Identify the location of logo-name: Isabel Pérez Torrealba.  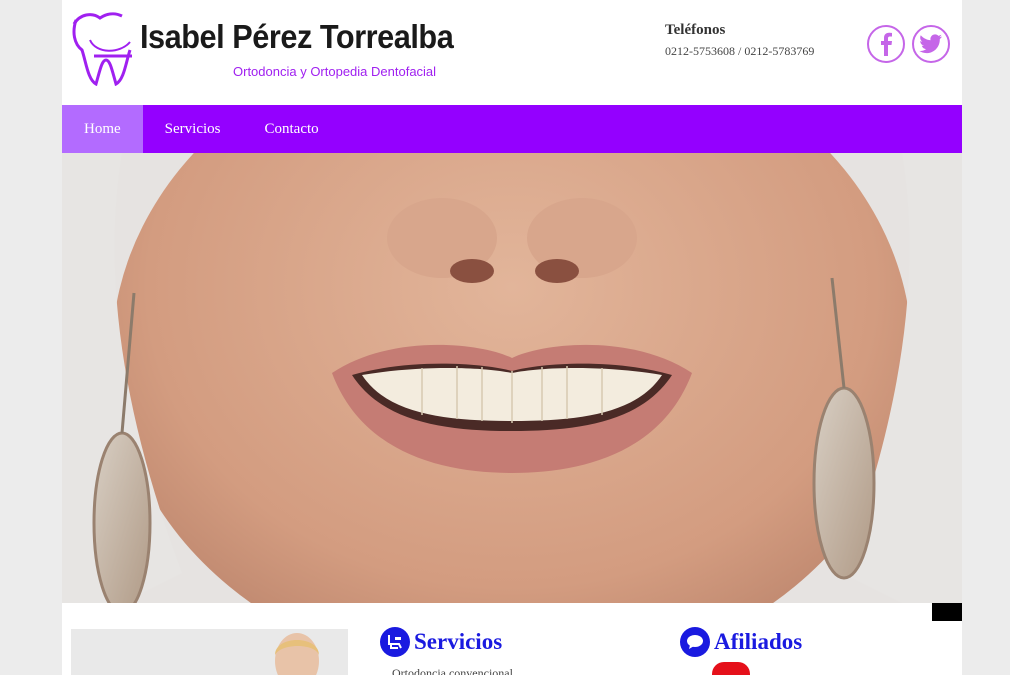
(297, 36).